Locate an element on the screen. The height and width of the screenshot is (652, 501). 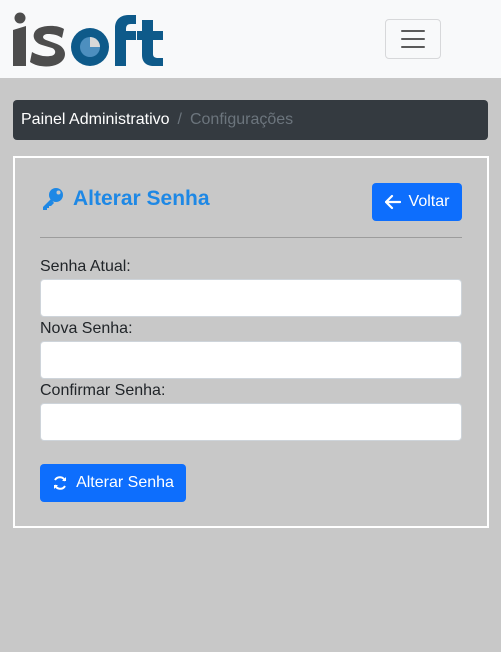
refresh-icon is located at coordinates (60, 483).